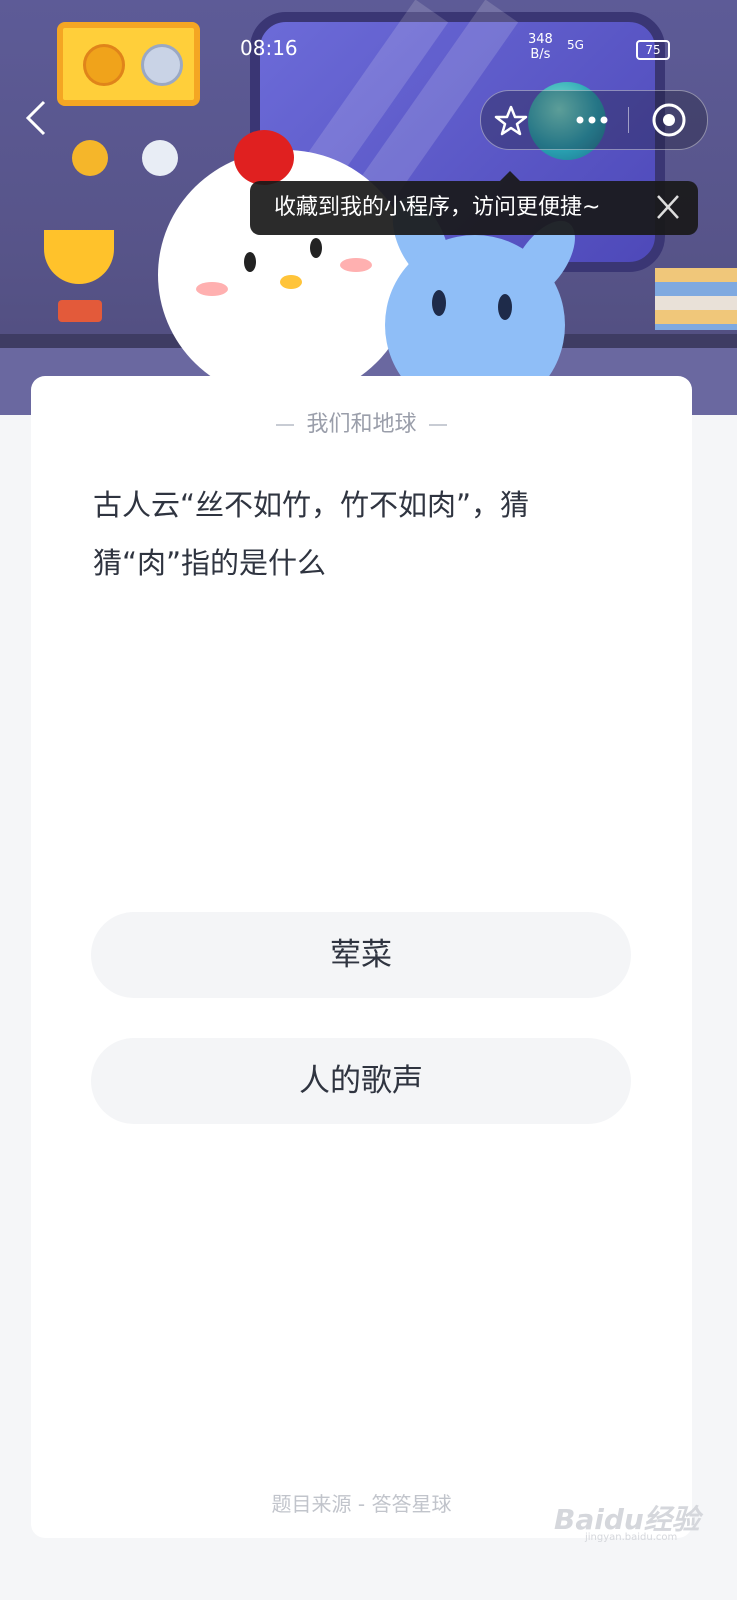  I want to click on answer-option-1: 荤菜, so click(361, 955).